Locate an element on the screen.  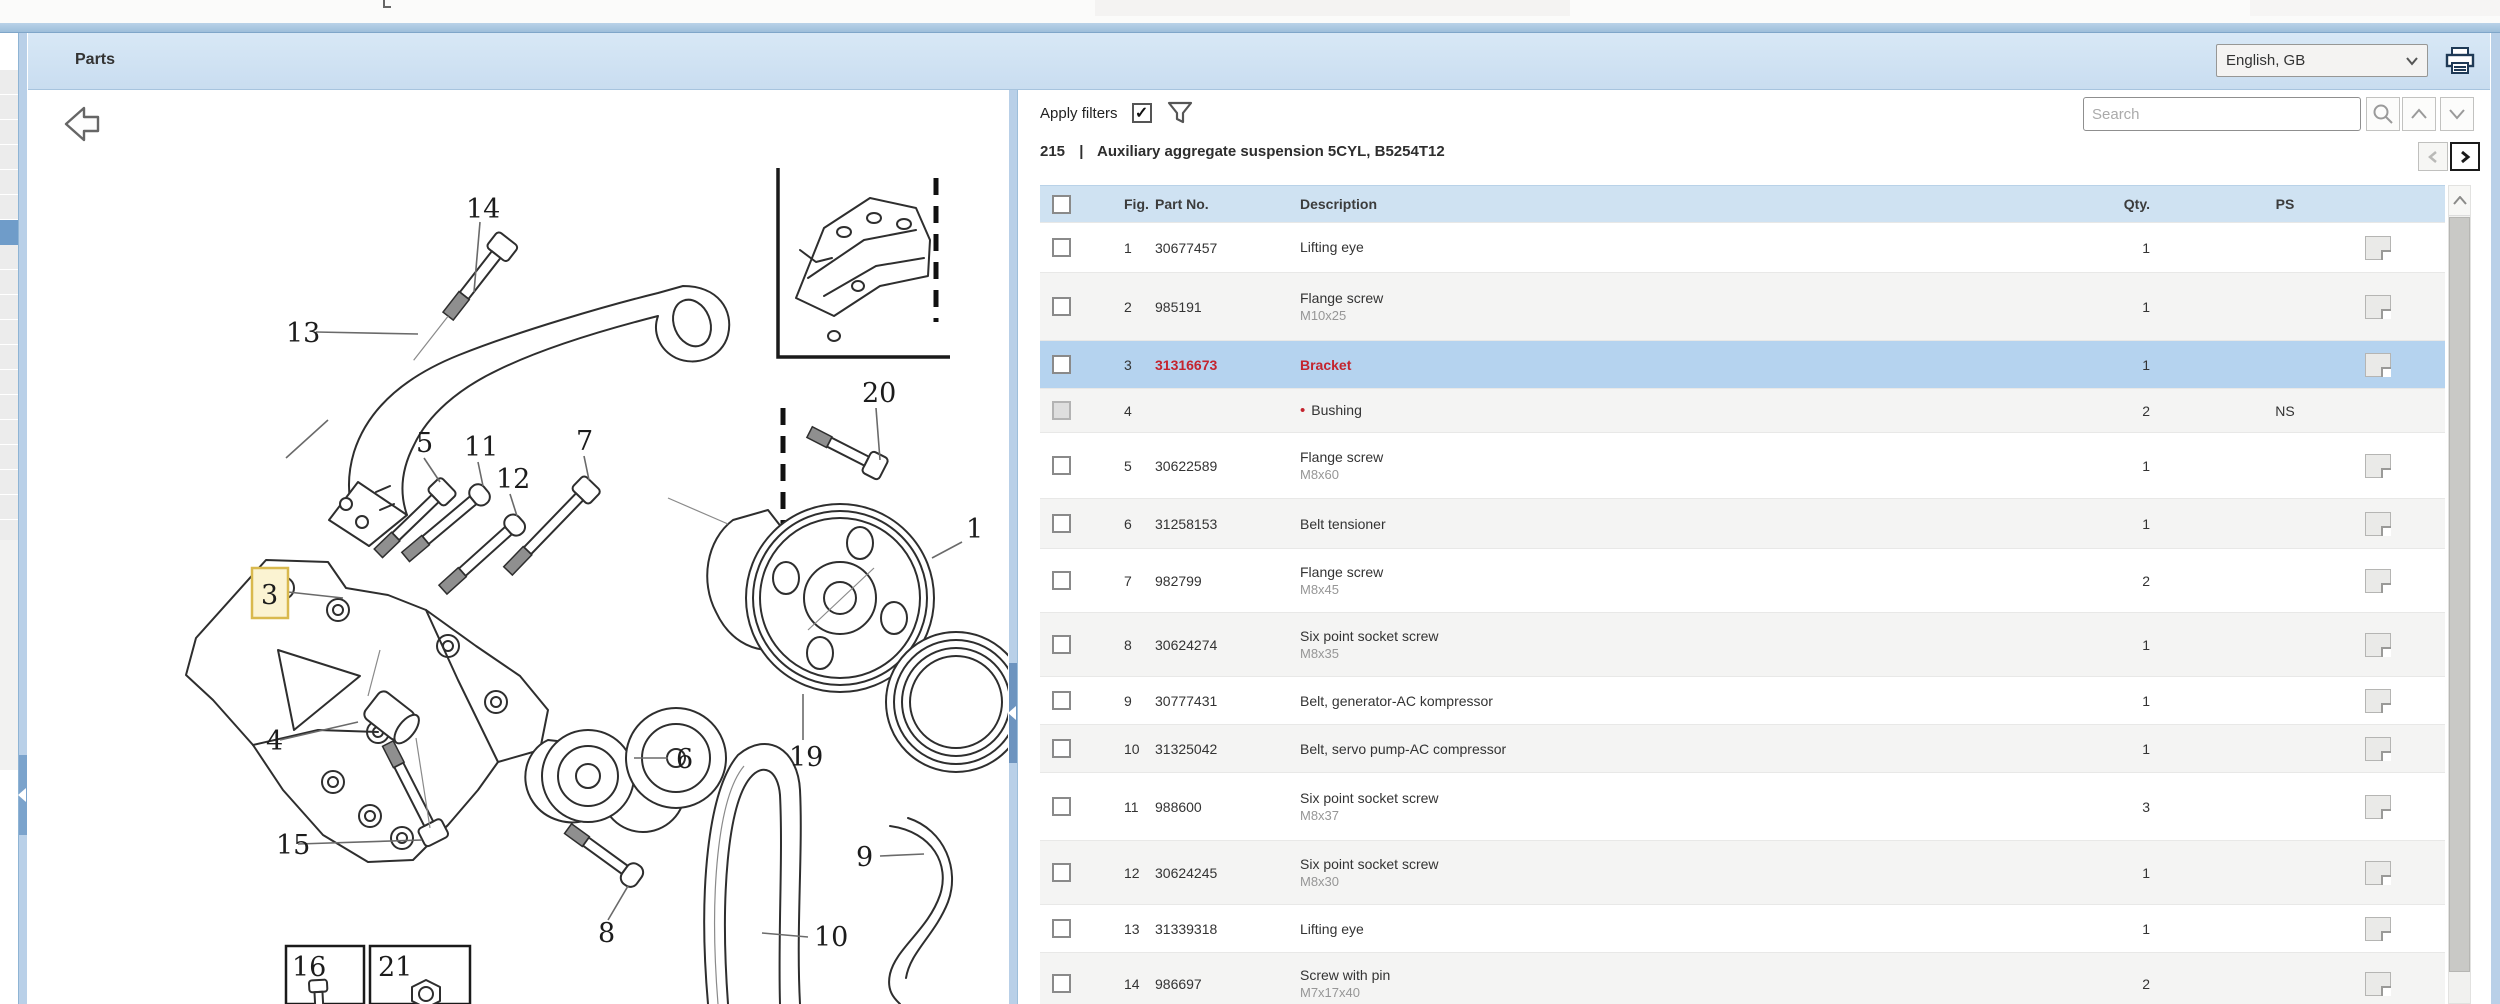
table-scrollbar is located at coordinates (2459, 594).